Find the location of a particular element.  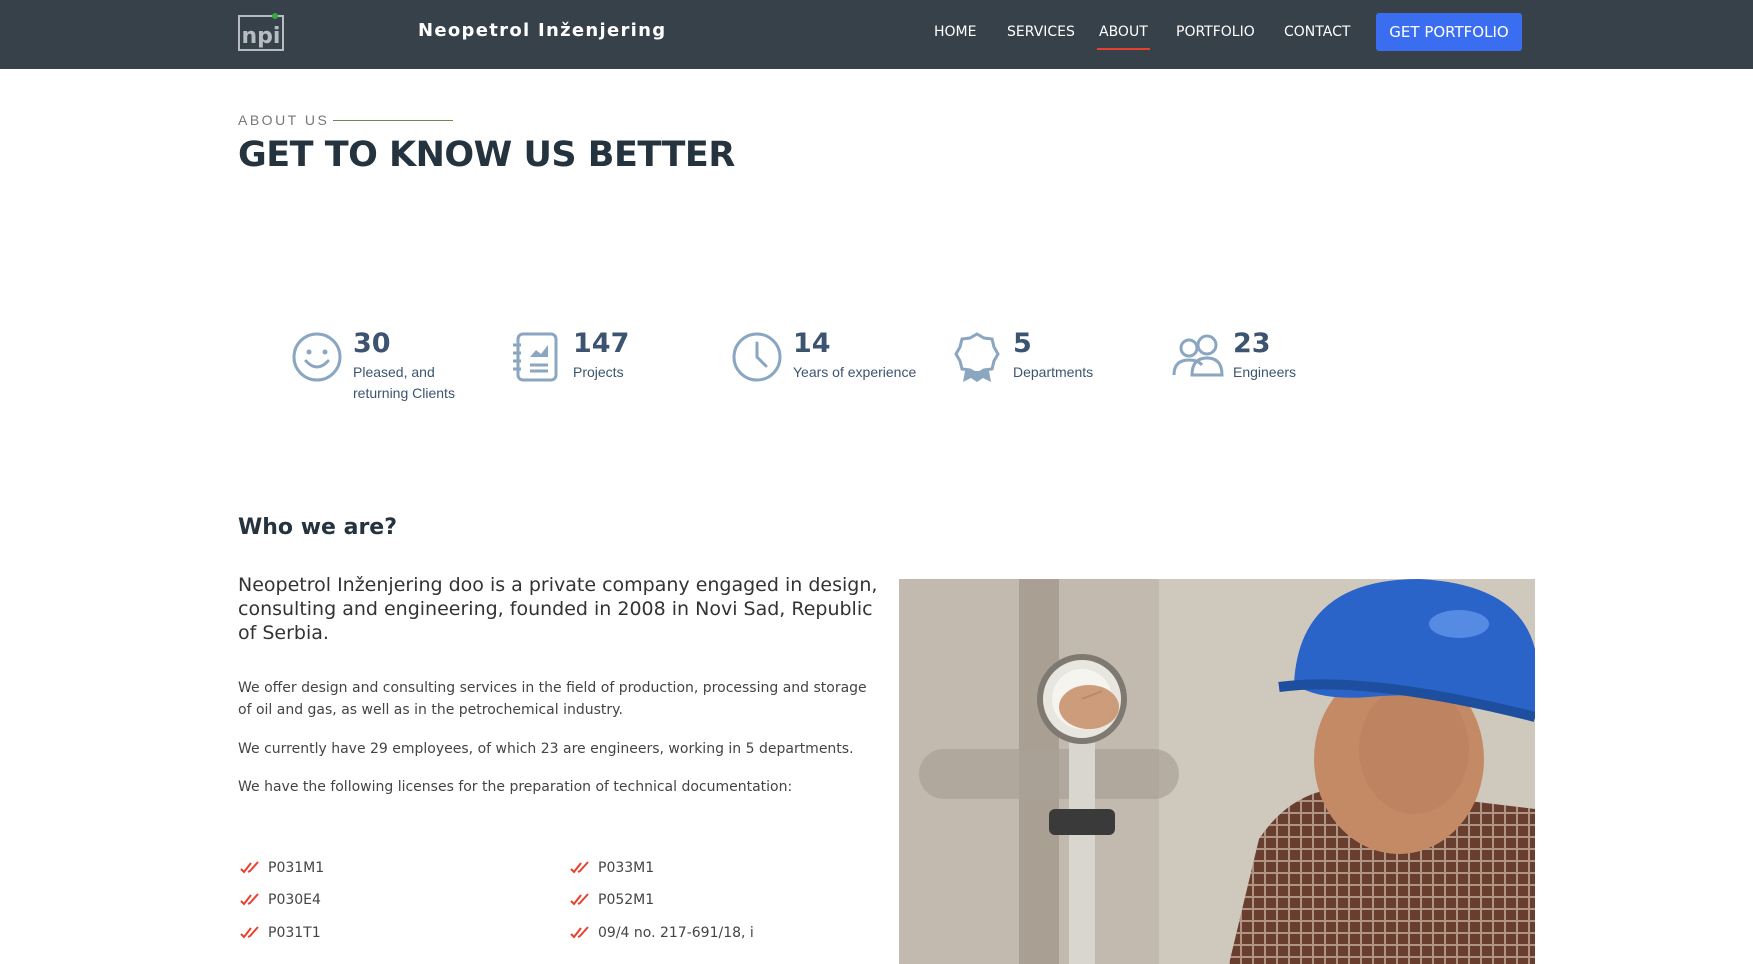

nav-portfolio: PORTFOLIO is located at coordinates (1215, 32).